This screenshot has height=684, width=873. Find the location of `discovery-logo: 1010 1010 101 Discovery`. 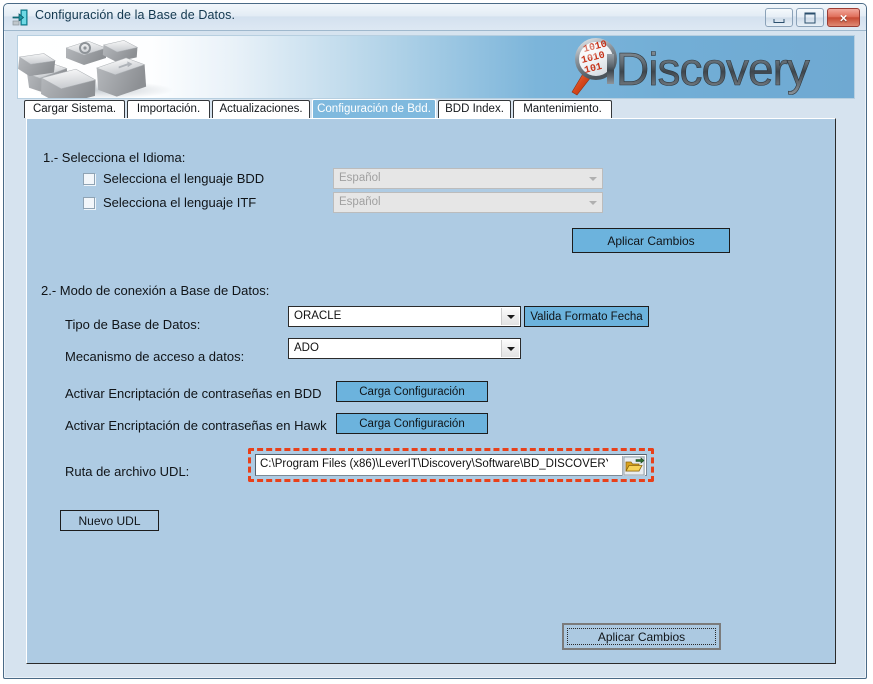

discovery-logo: 1010 1010 101 Discovery is located at coordinates (703, 68).